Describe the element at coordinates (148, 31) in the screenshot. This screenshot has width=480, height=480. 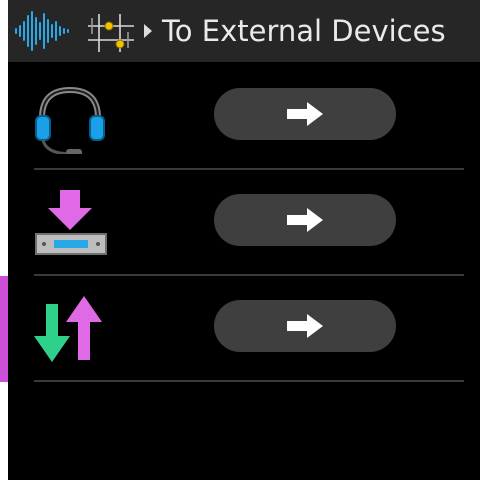
I see `breadcrumb-arrow-icon` at that location.